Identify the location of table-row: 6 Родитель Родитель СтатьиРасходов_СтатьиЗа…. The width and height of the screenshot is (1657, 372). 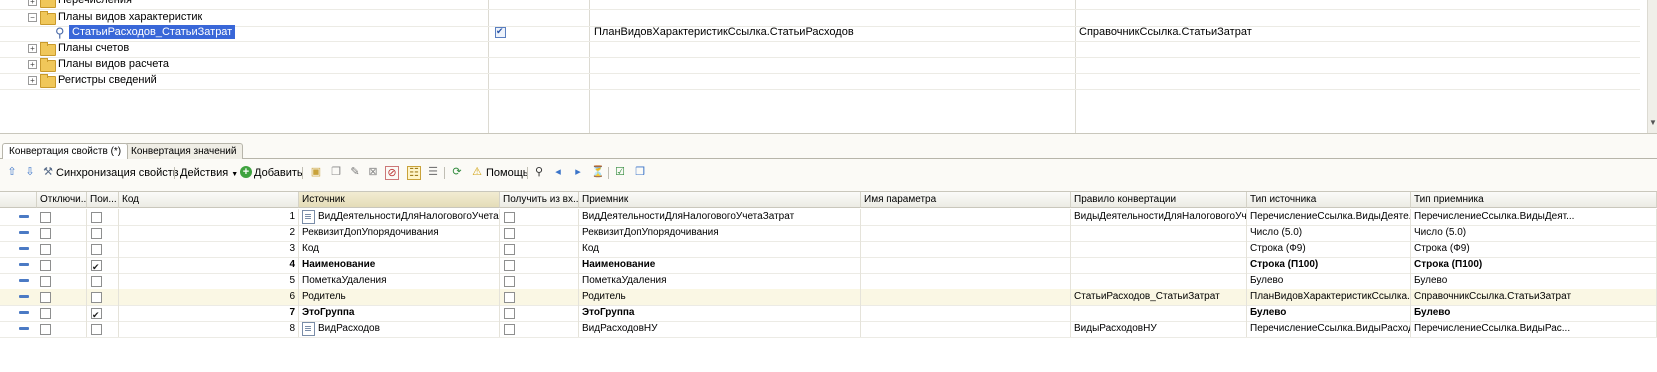
(828, 297).